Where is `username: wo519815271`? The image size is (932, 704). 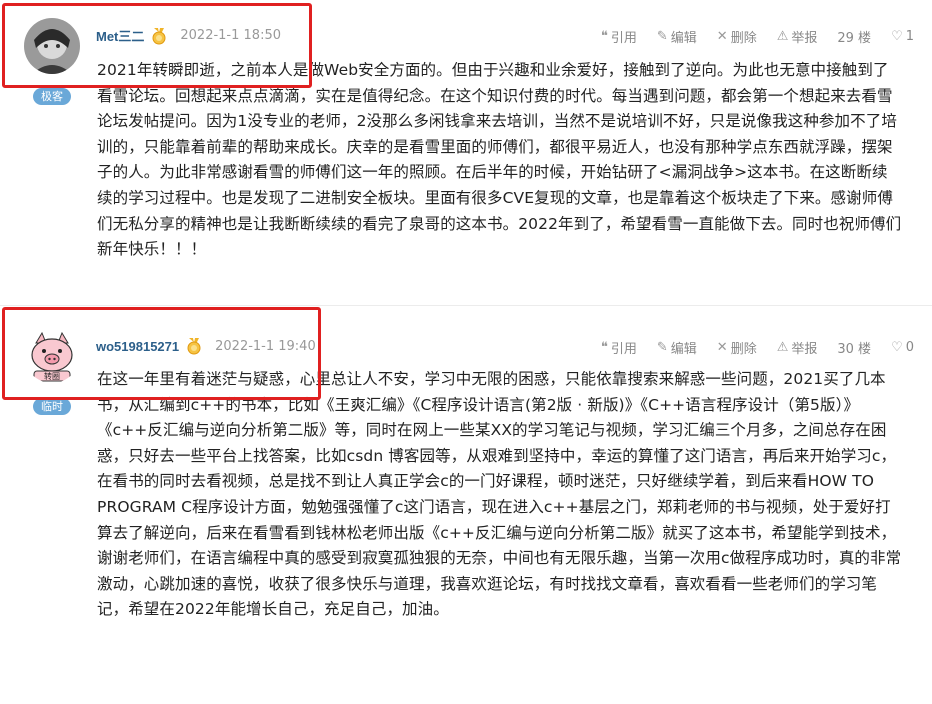
username: wo519815271 is located at coordinates (137, 346).